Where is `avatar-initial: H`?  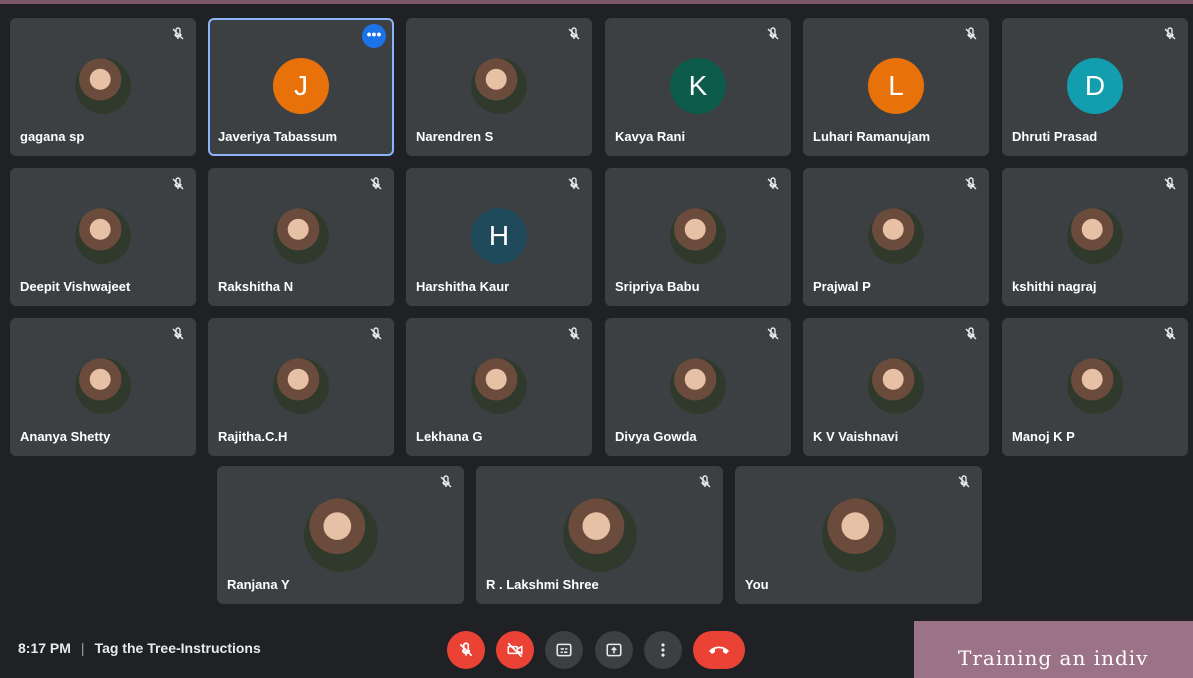 avatar-initial: H is located at coordinates (499, 235).